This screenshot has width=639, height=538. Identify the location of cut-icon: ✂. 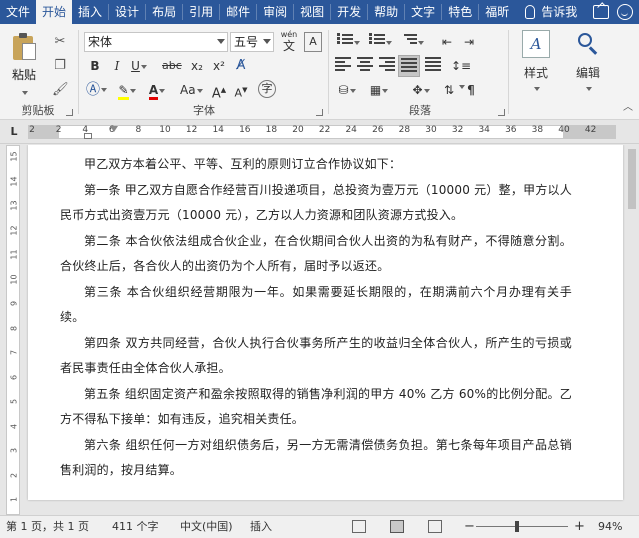
(60, 42).